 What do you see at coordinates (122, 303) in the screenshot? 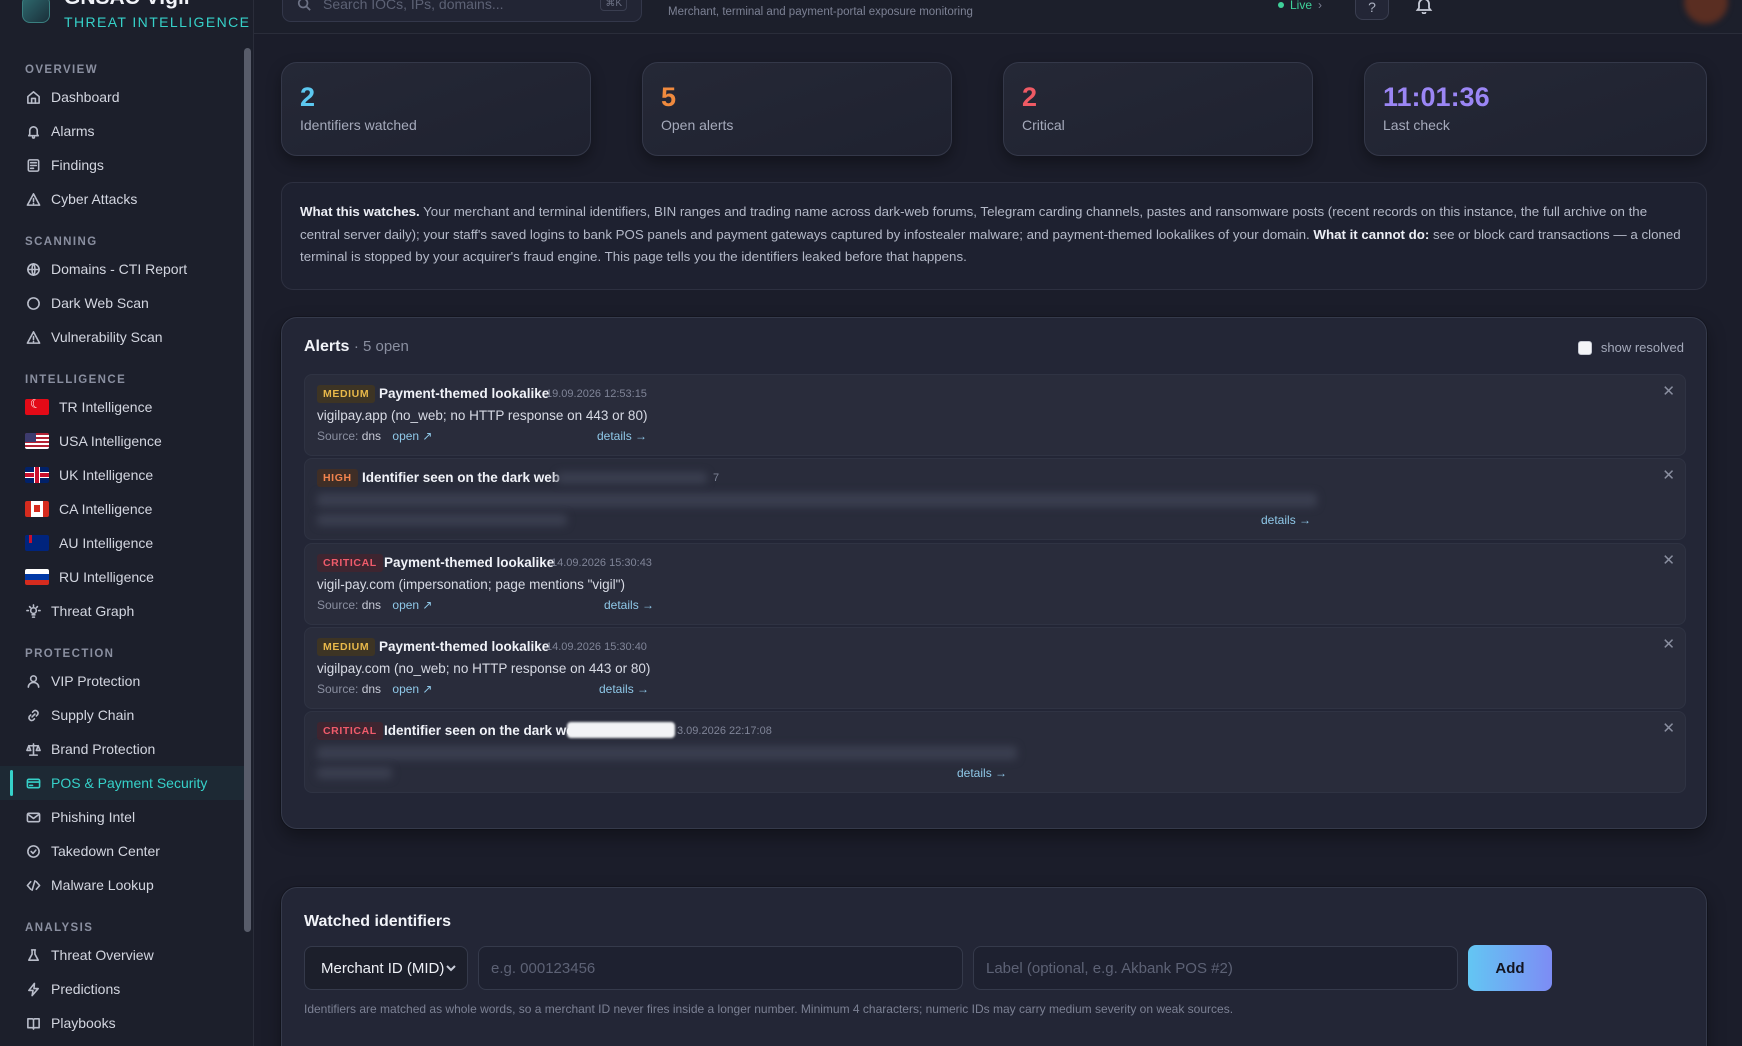
I see `sidebar-item-dark-web-scan: Dark Web Scan` at bounding box center [122, 303].